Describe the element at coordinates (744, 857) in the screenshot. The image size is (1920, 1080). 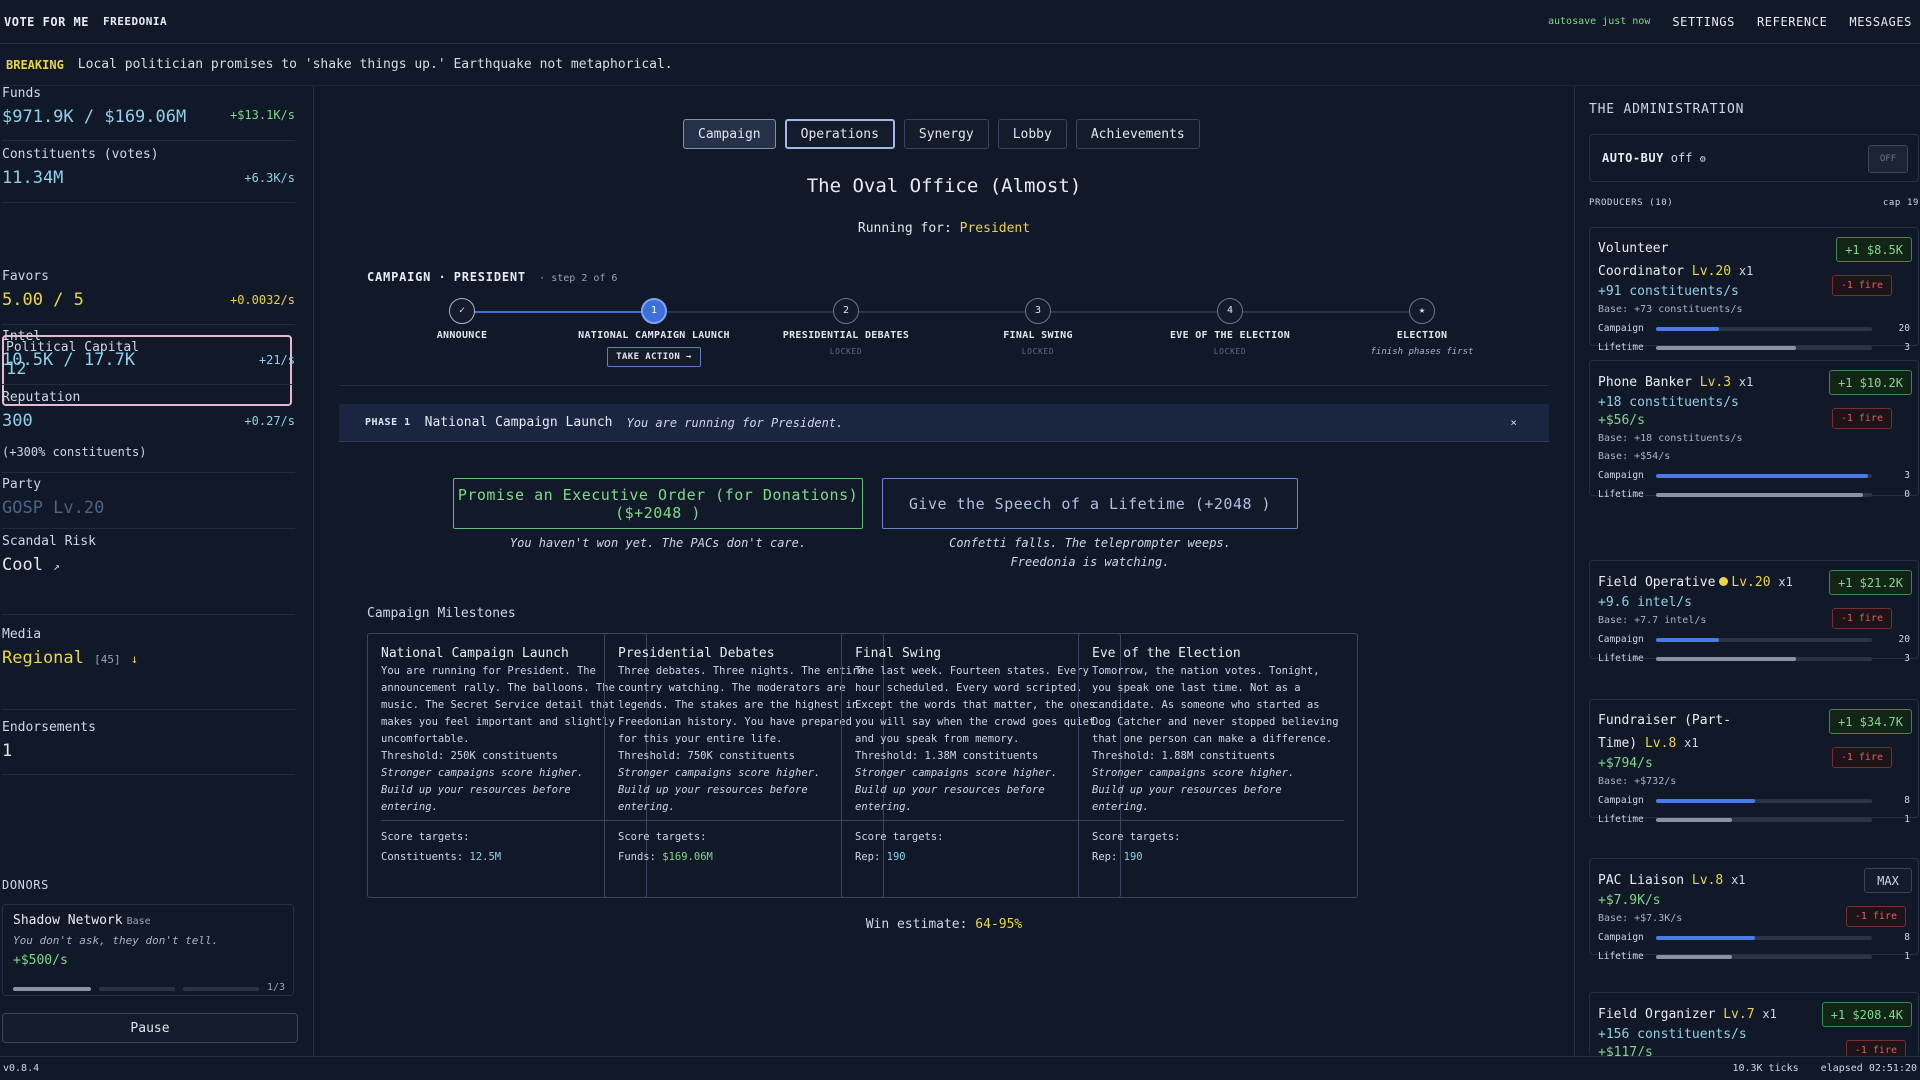
I see `score-target: Funds: $169.06M` at that location.